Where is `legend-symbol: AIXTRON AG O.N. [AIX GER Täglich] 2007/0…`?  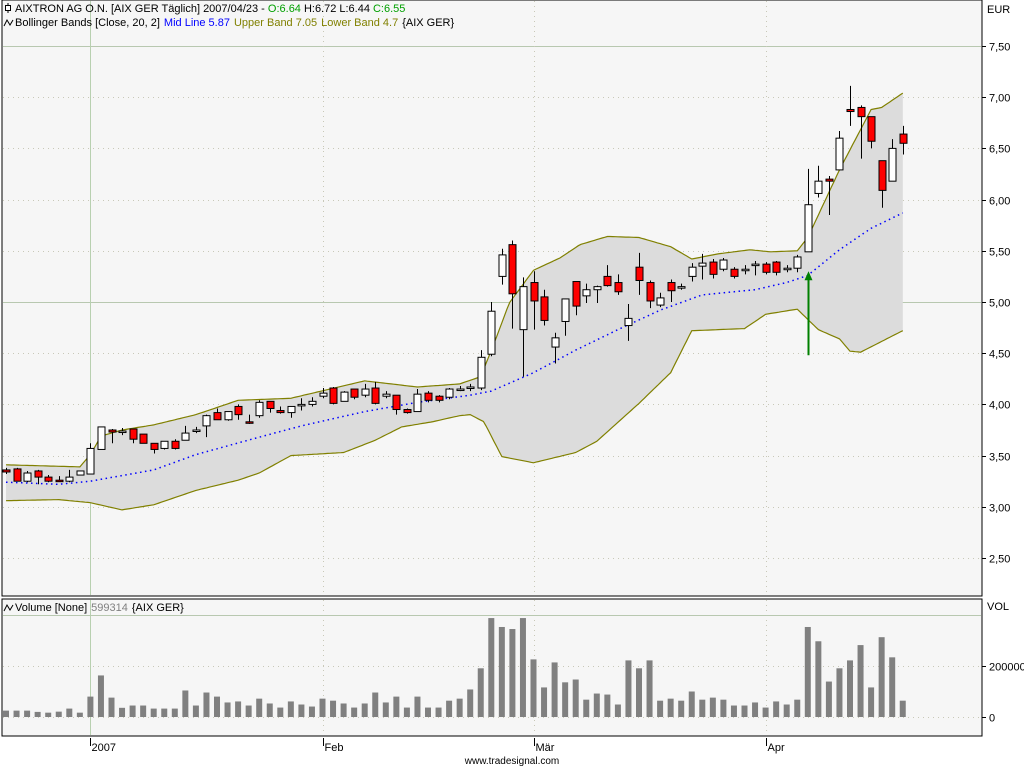
legend-symbol: AIXTRON AG O.N. [AIX GER Täglich] 2007/0… is located at coordinates (141, 9).